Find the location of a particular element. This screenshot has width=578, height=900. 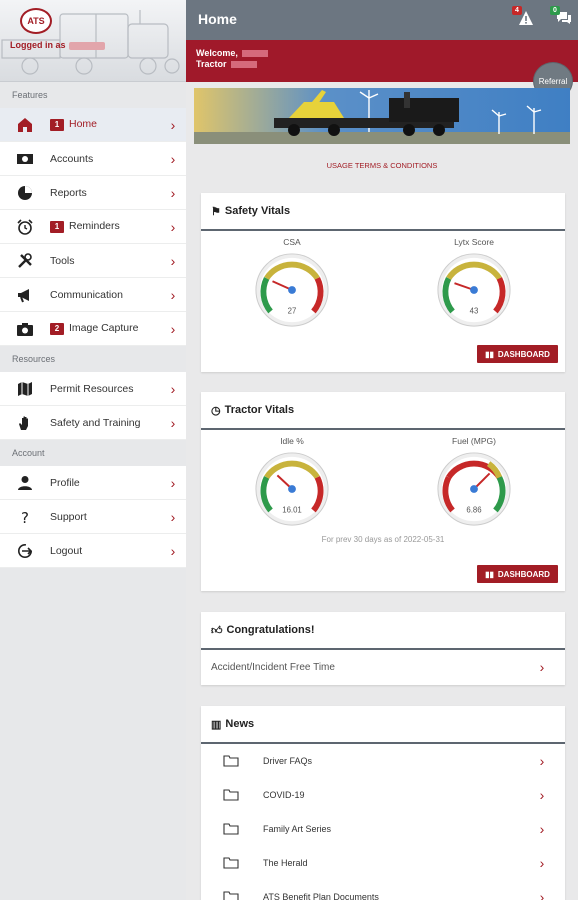

home-badge: 1 is located at coordinates (57, 125).